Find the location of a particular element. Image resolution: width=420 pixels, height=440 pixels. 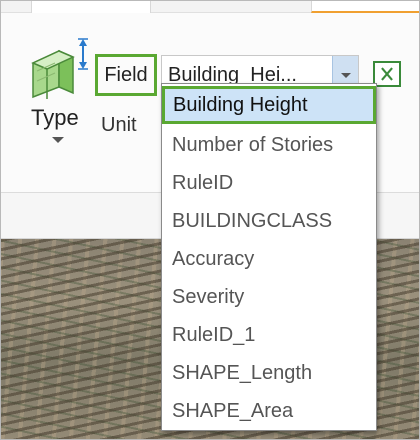

type-button: Type is located at coordinates (58, 93).